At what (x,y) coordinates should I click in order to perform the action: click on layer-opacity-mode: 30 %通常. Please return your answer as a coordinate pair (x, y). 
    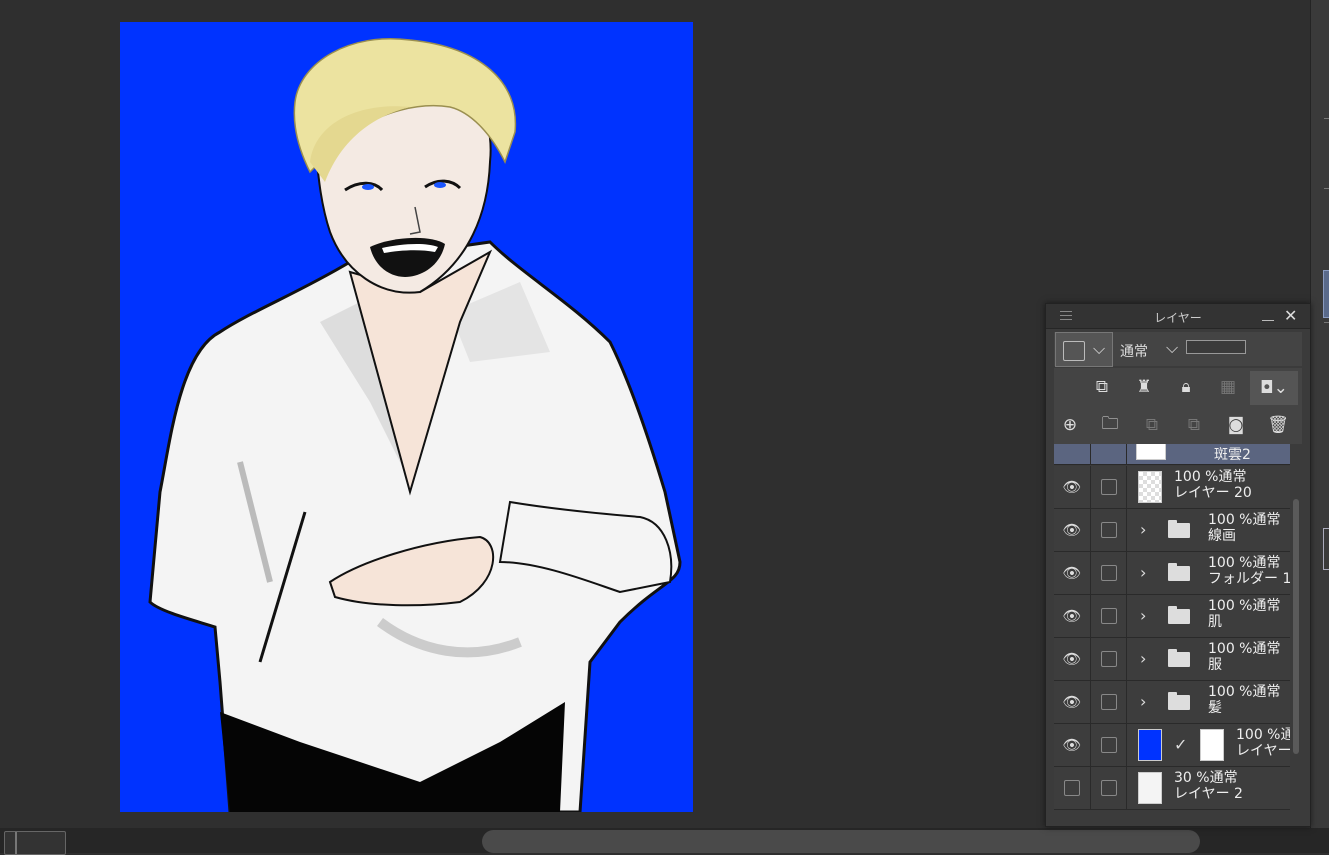
    Looking at the image, I should click on (1206, 778).